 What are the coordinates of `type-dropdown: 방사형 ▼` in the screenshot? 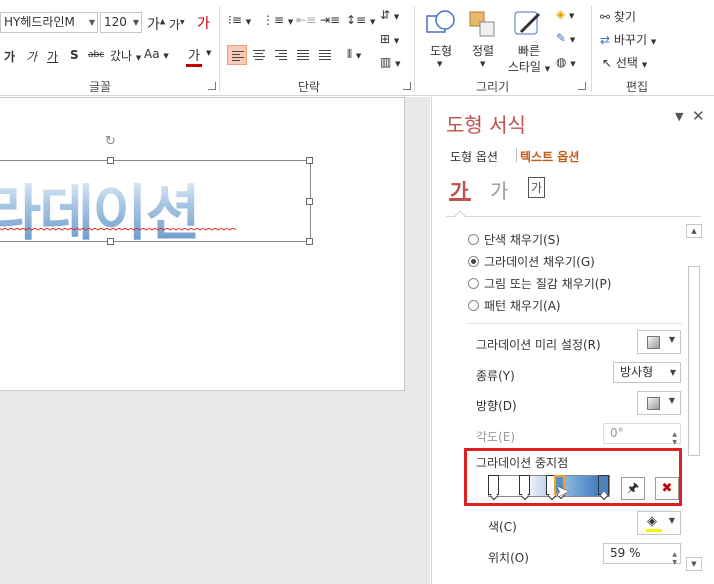 It's located at (647, 372).